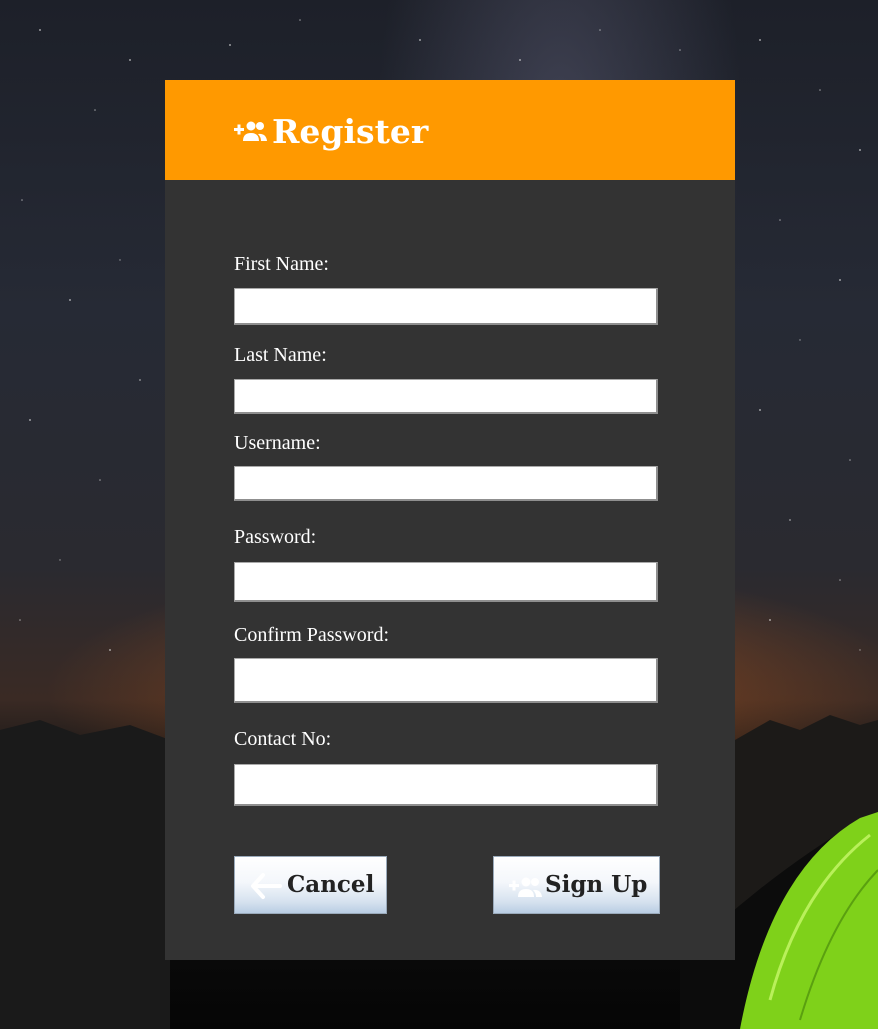 This screenshot has height=1029, width=878. I want to click on first-name-input, so click(446, 306).